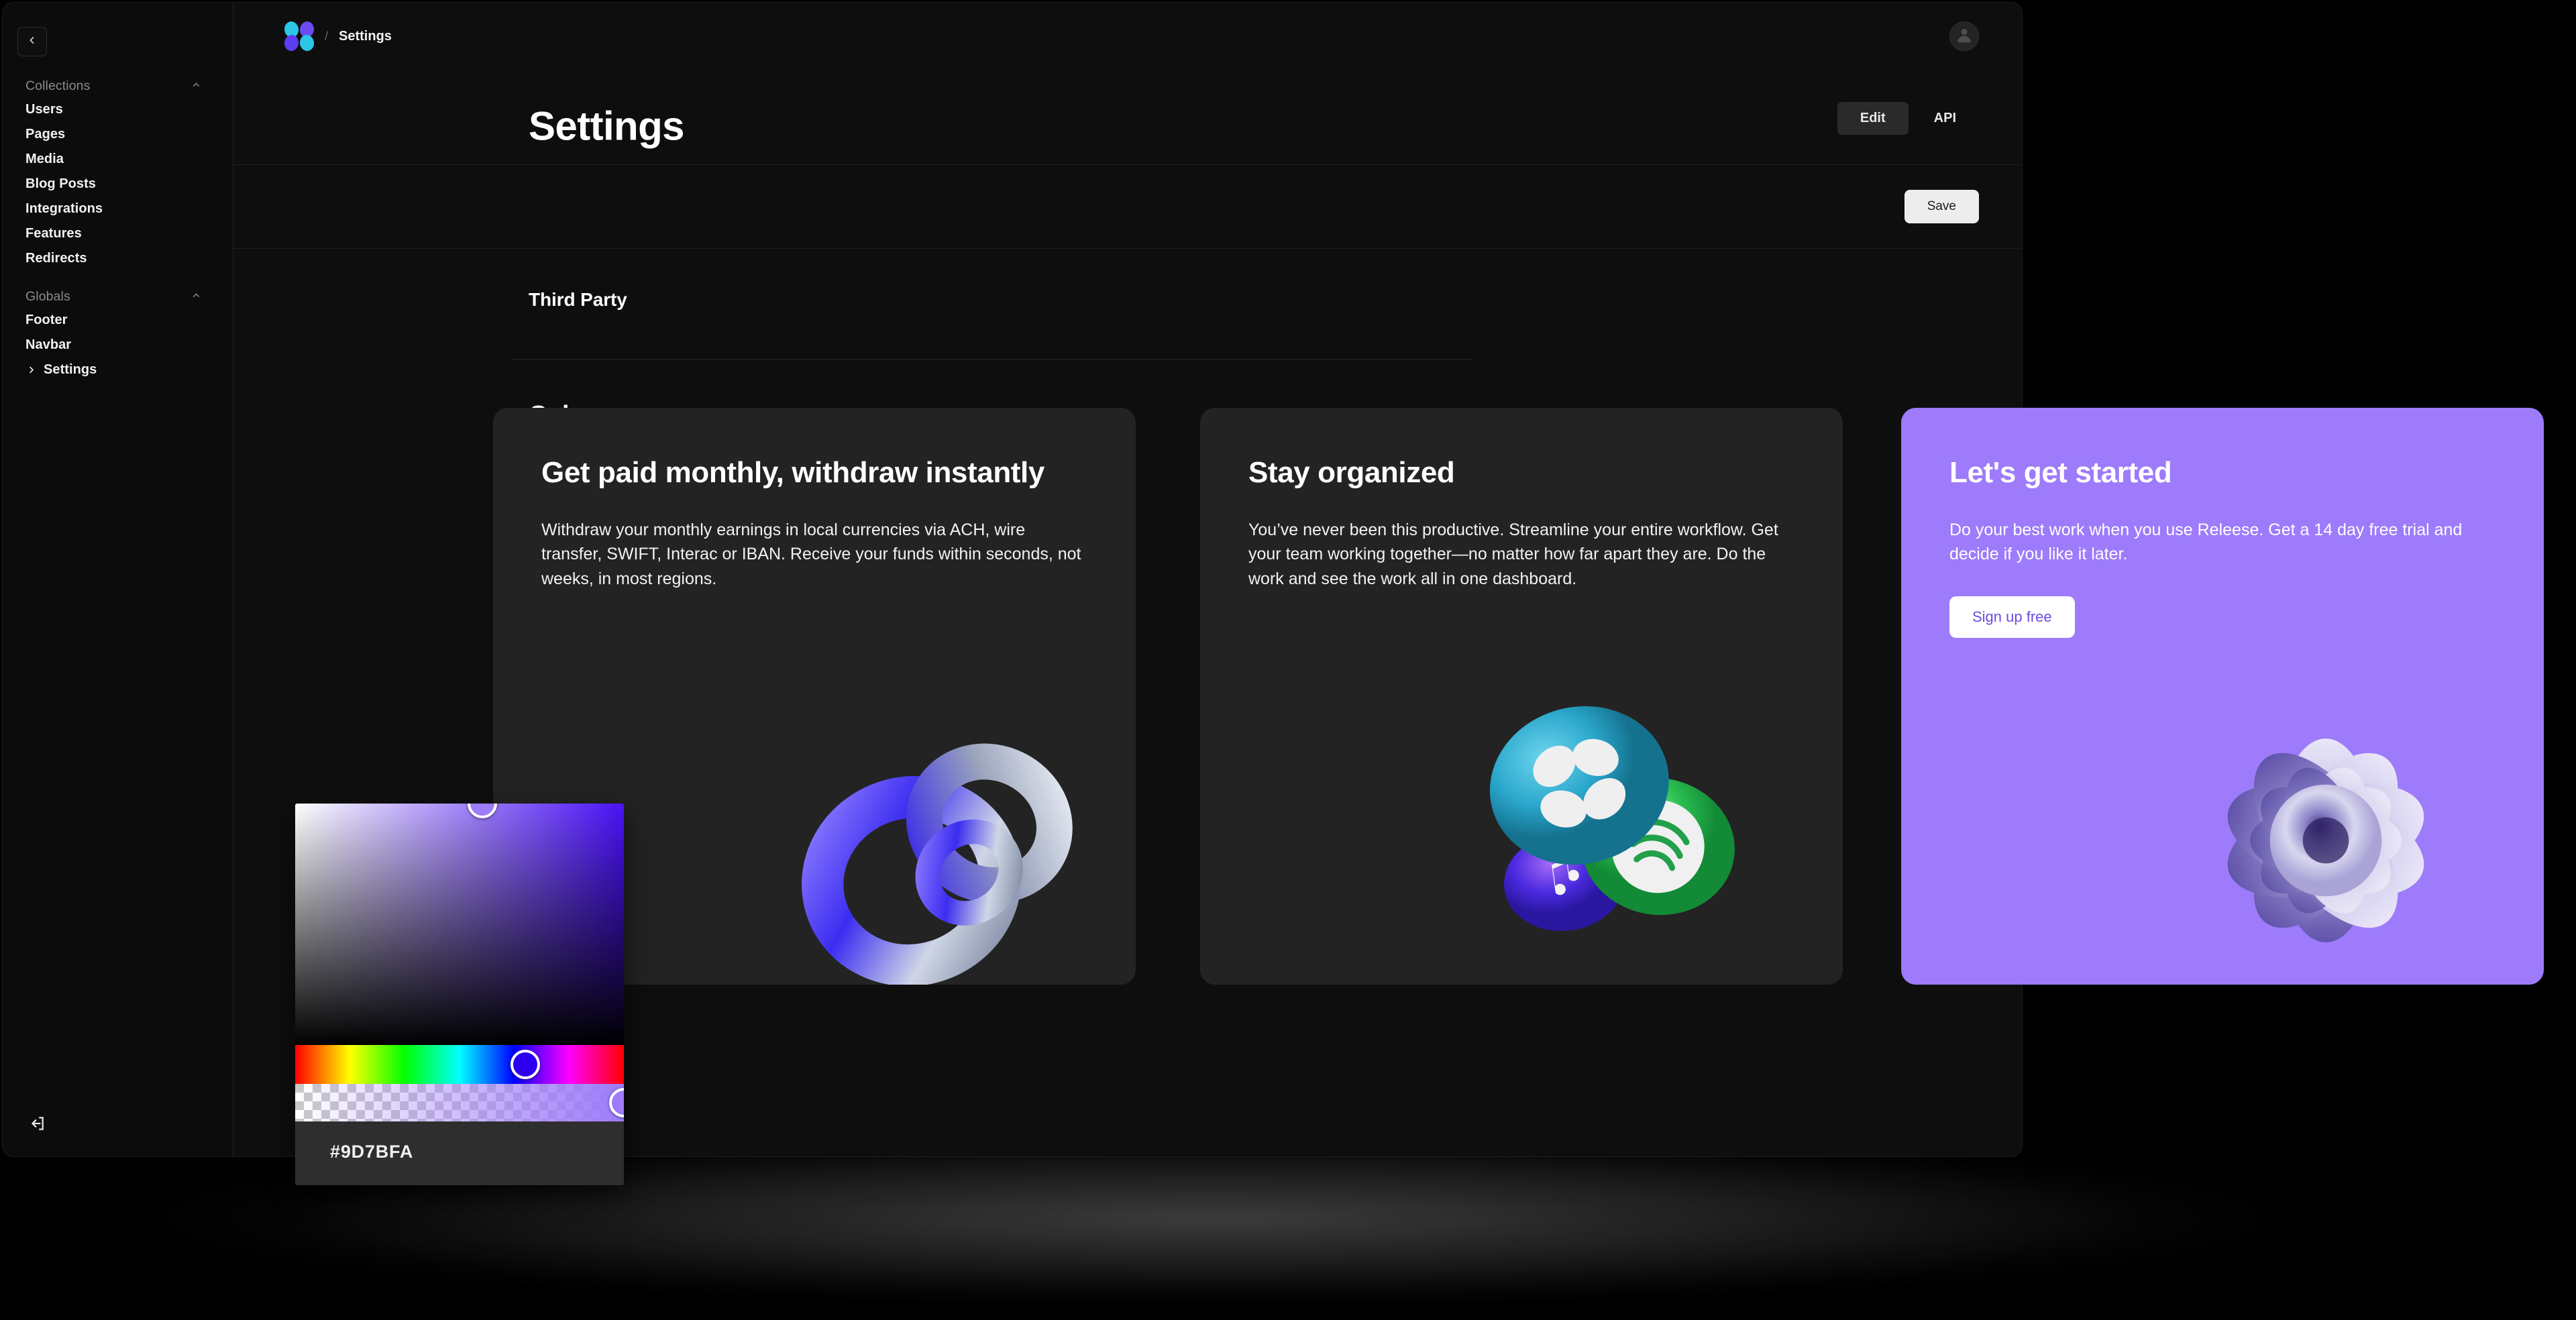  I want to click on card-title: Stay organized, so click(1351, 473).